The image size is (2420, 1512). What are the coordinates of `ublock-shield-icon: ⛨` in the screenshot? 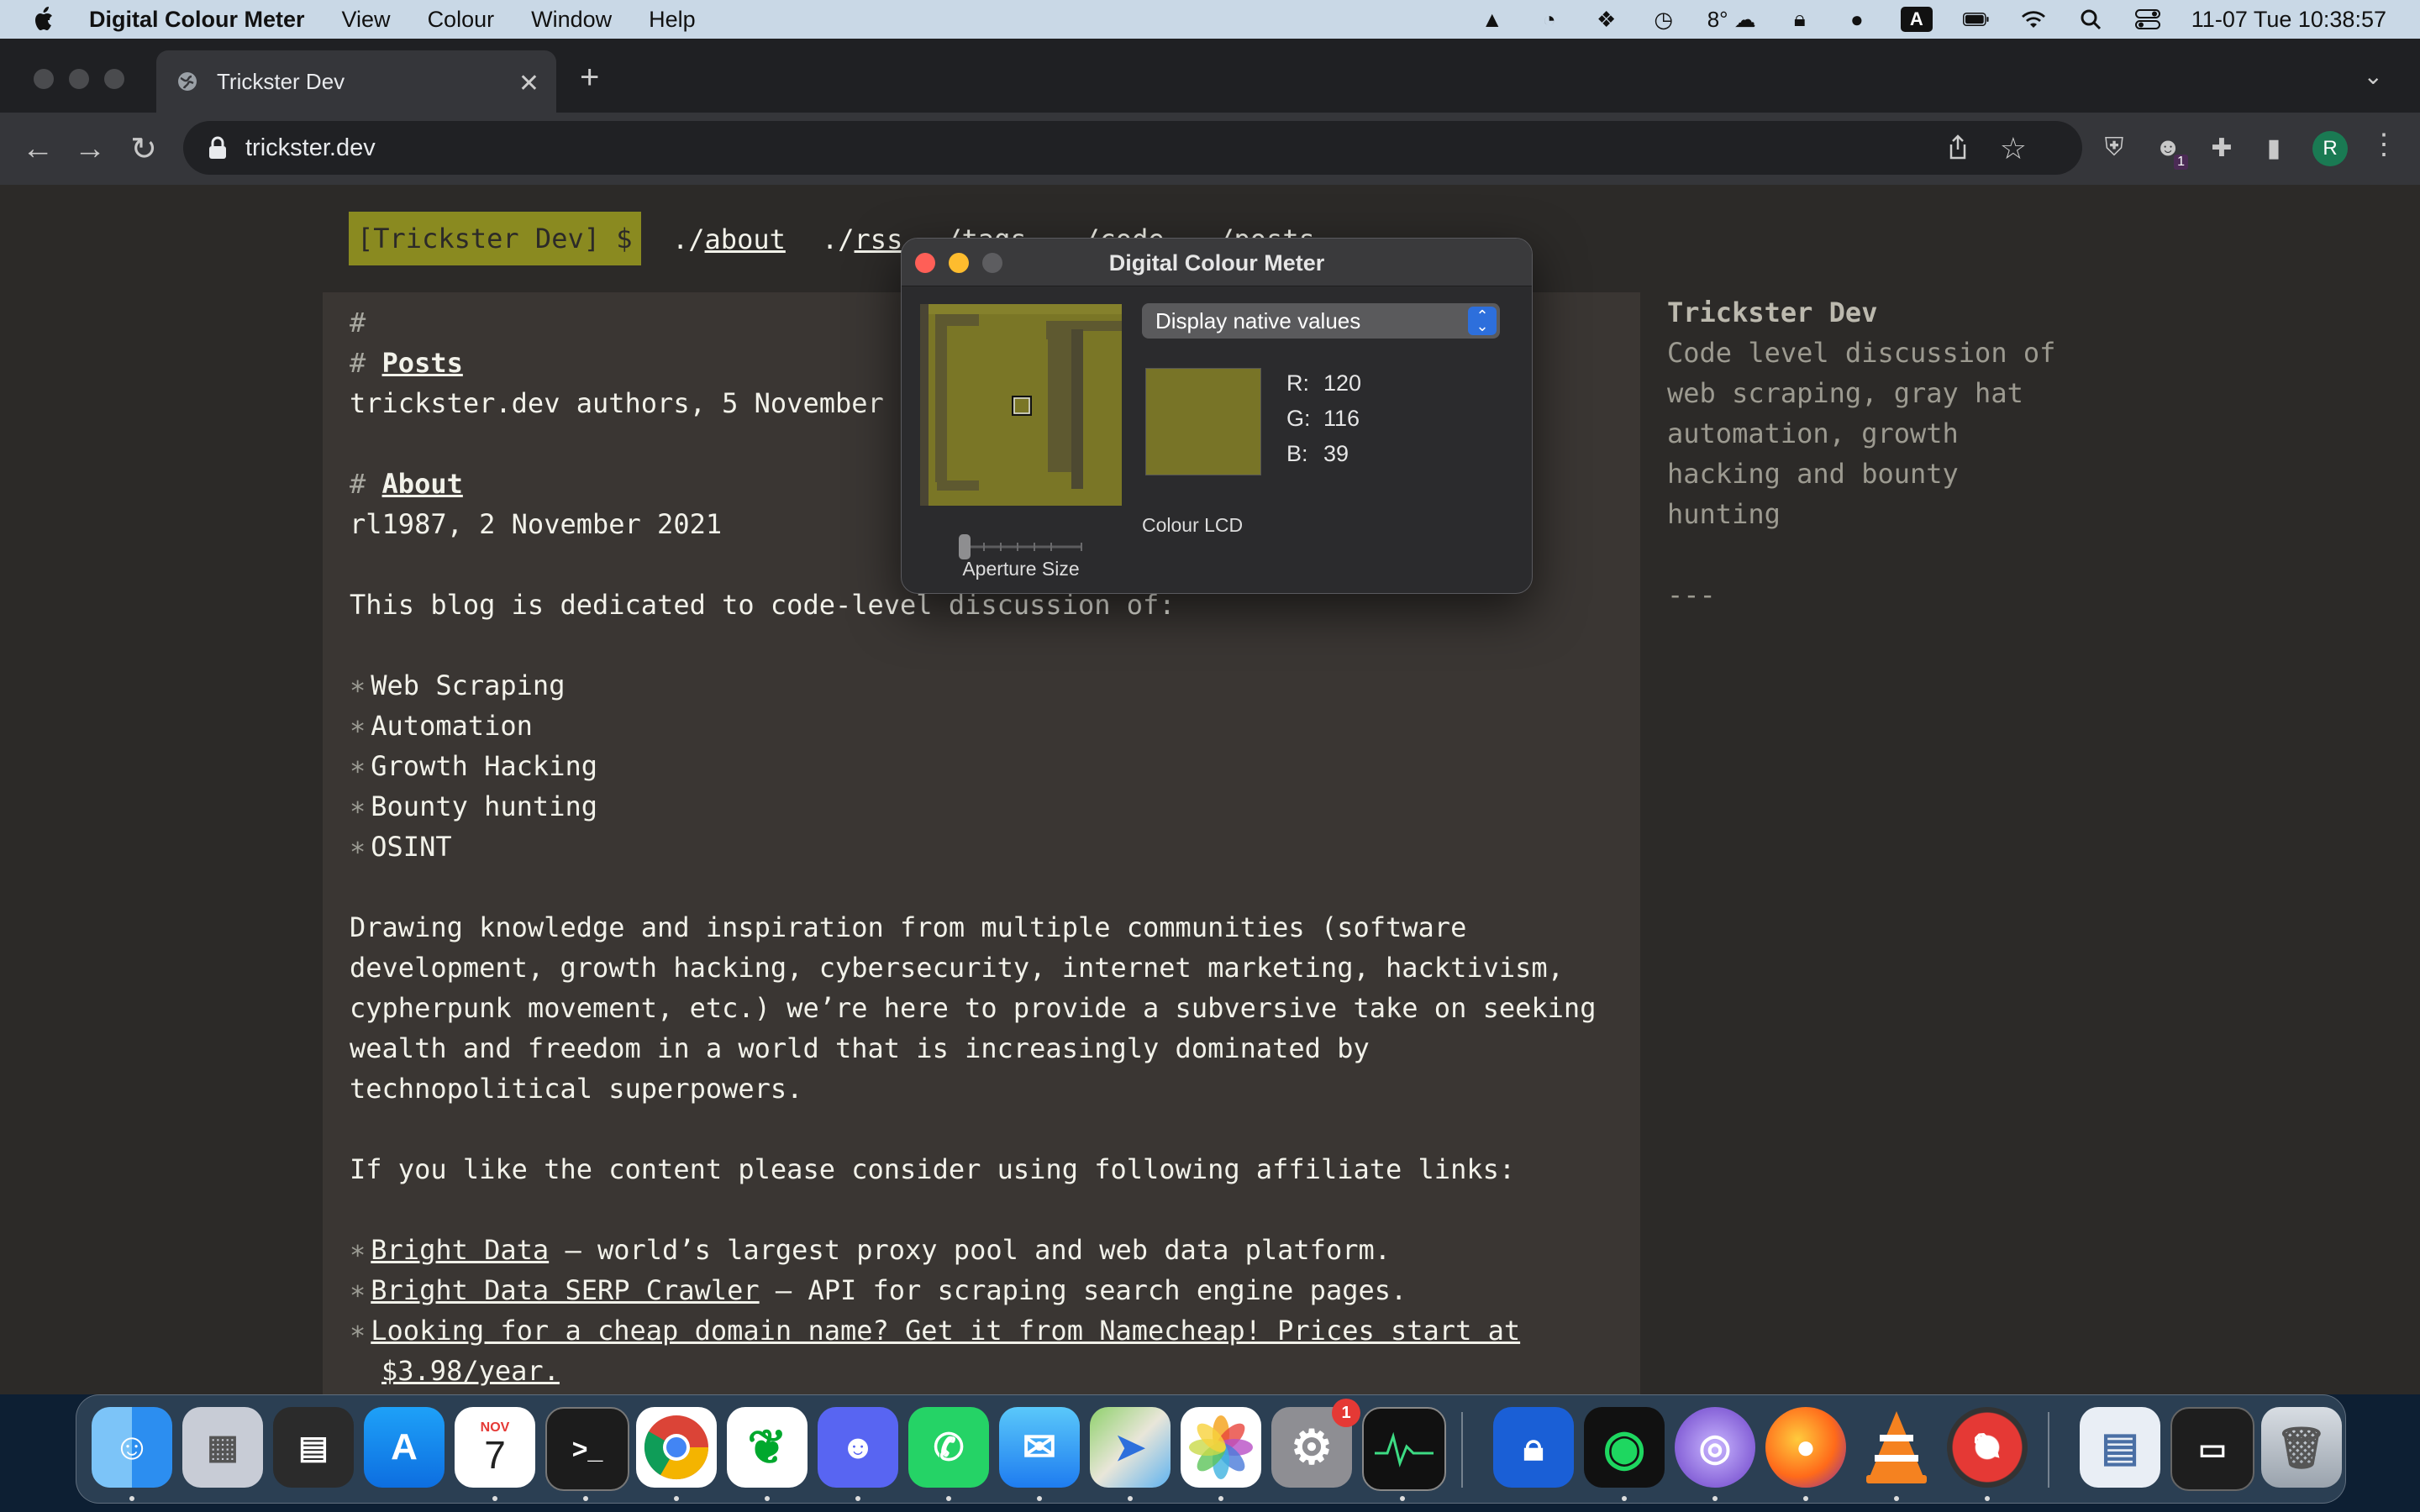 It's located at (2114, 148).